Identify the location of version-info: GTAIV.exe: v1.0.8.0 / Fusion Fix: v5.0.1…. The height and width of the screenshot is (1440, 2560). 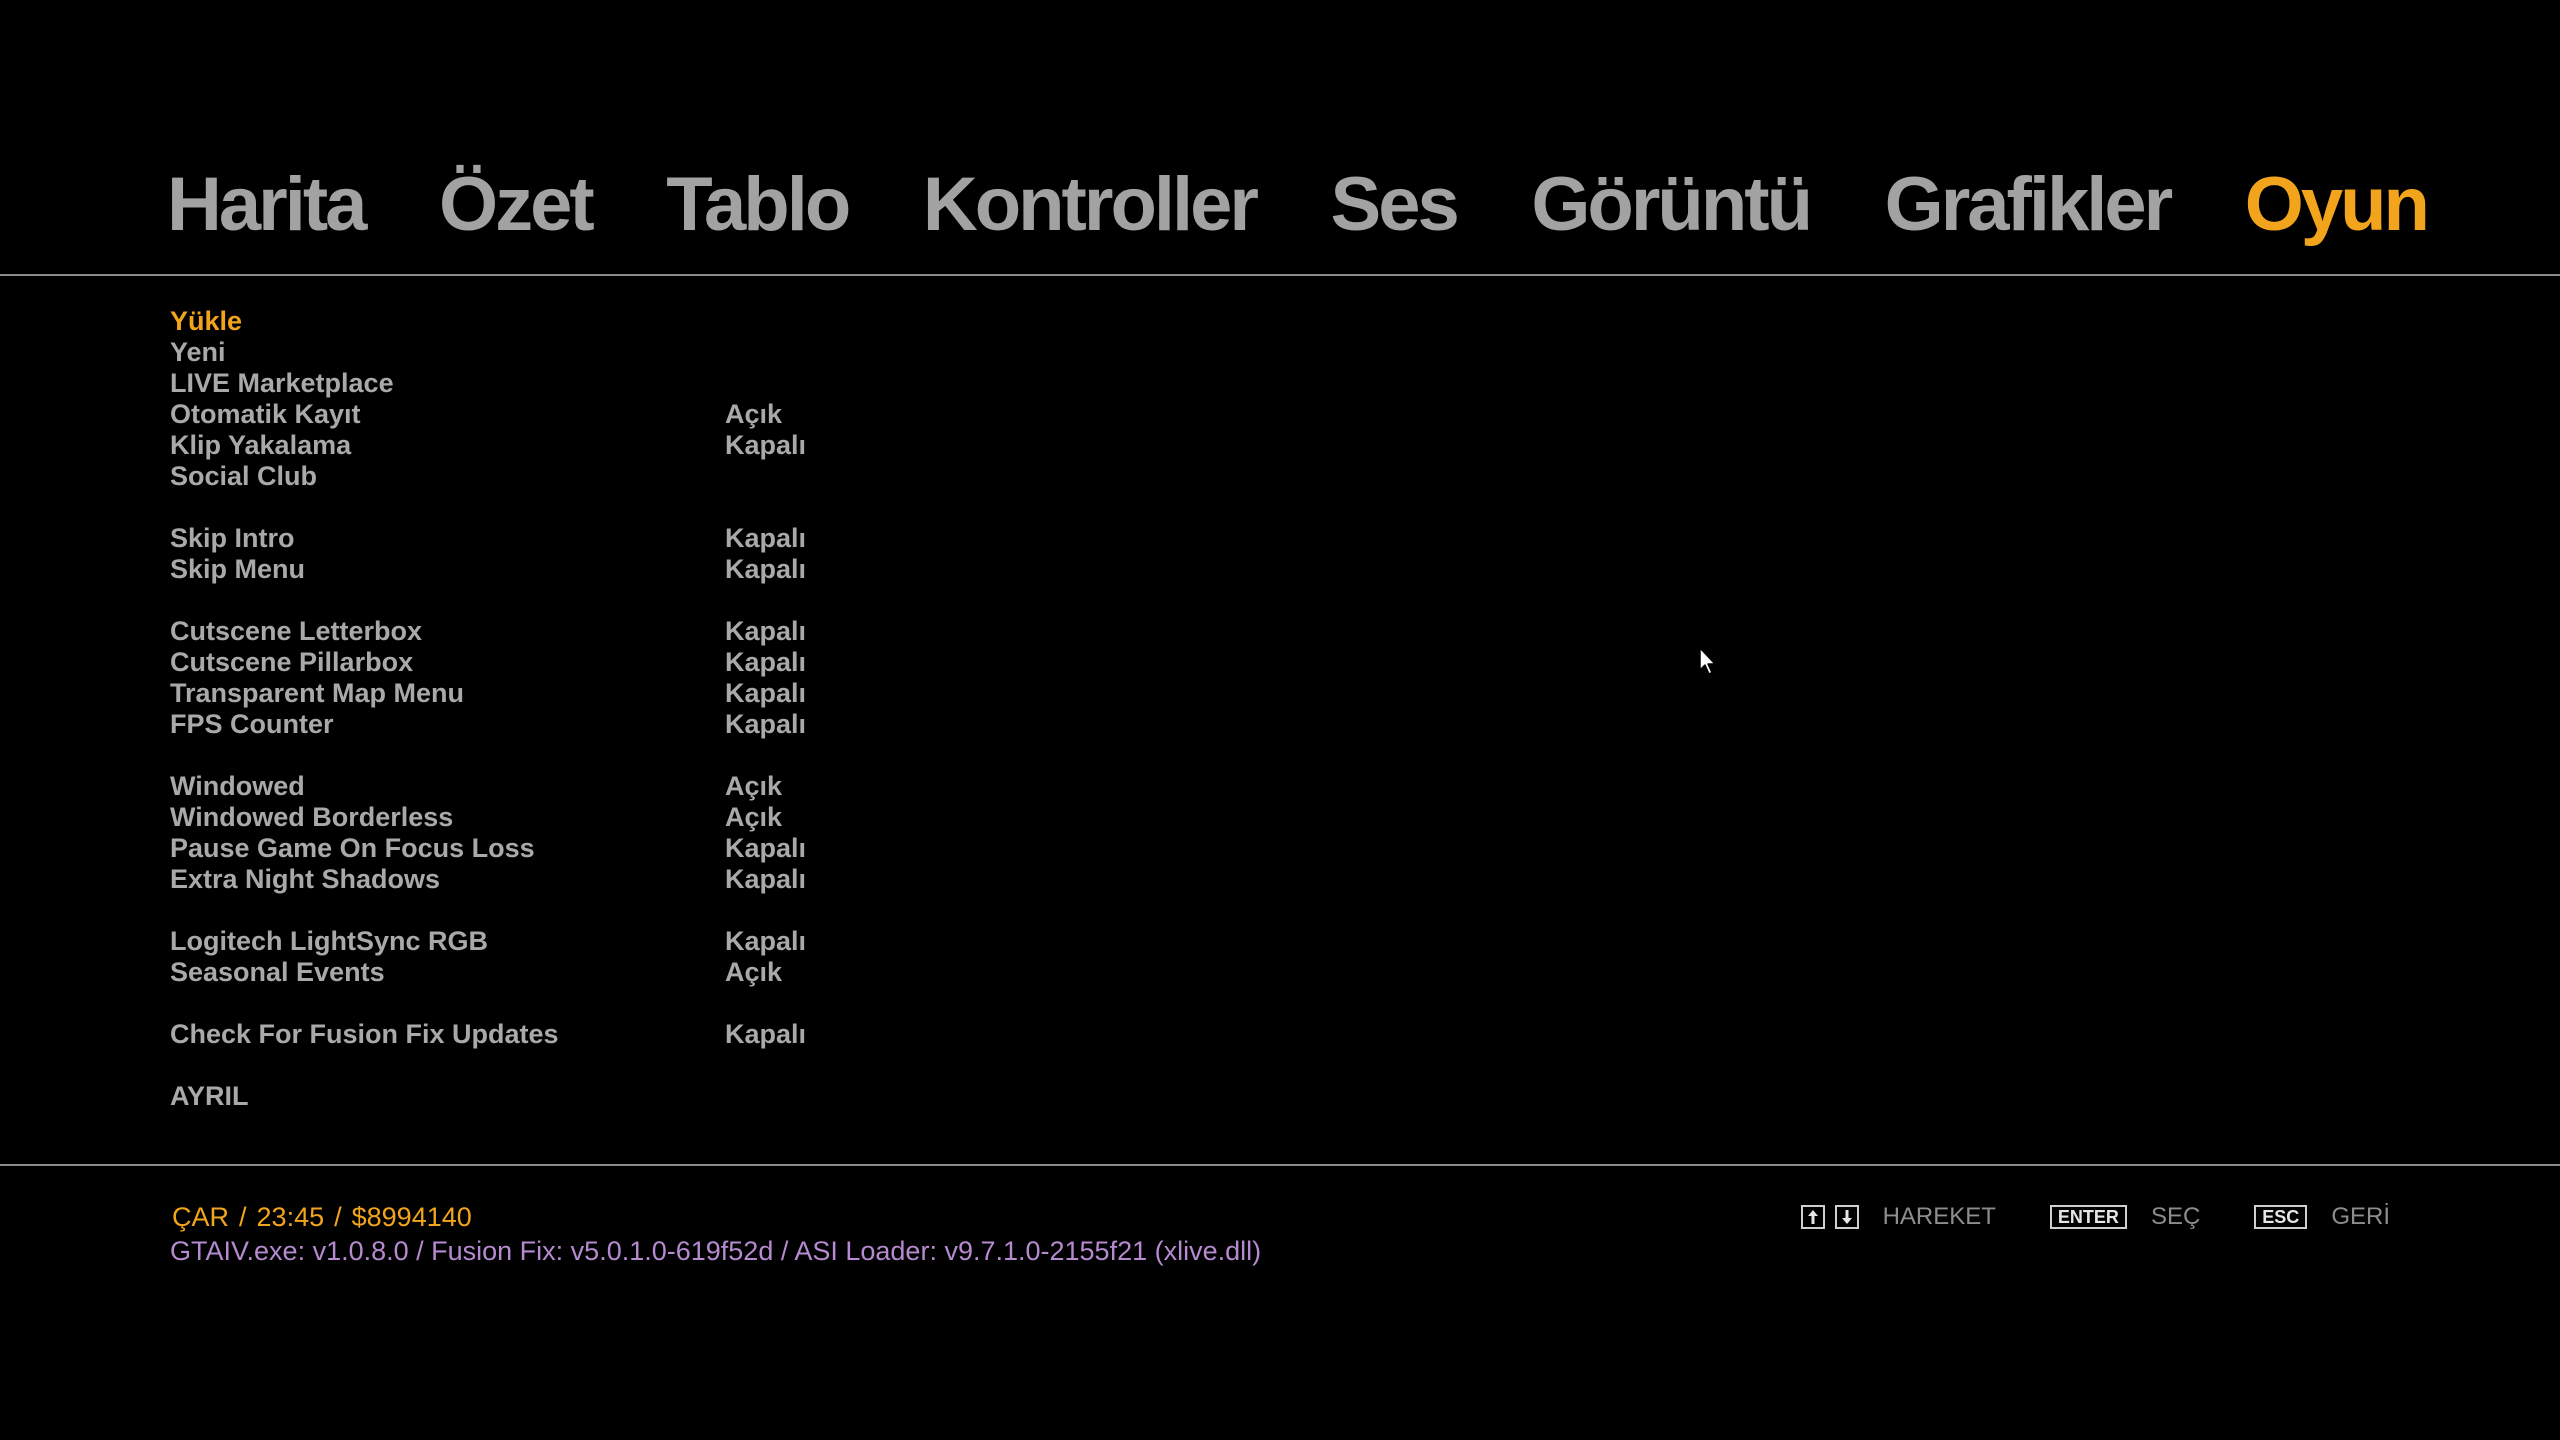
(716, 1251).